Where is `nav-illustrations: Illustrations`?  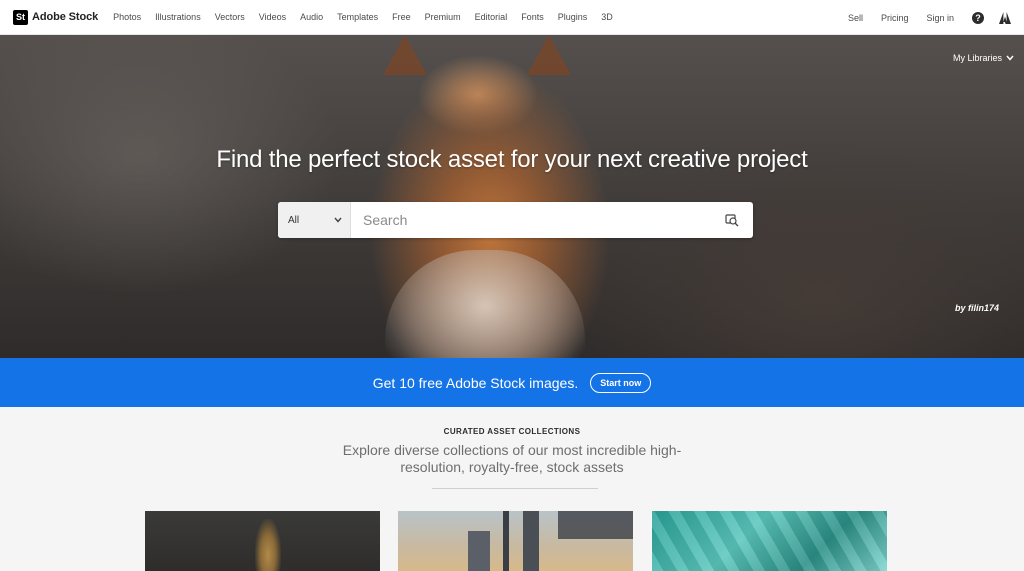
nav-illustrations: Illustrations is located at coordinates (178, 17).